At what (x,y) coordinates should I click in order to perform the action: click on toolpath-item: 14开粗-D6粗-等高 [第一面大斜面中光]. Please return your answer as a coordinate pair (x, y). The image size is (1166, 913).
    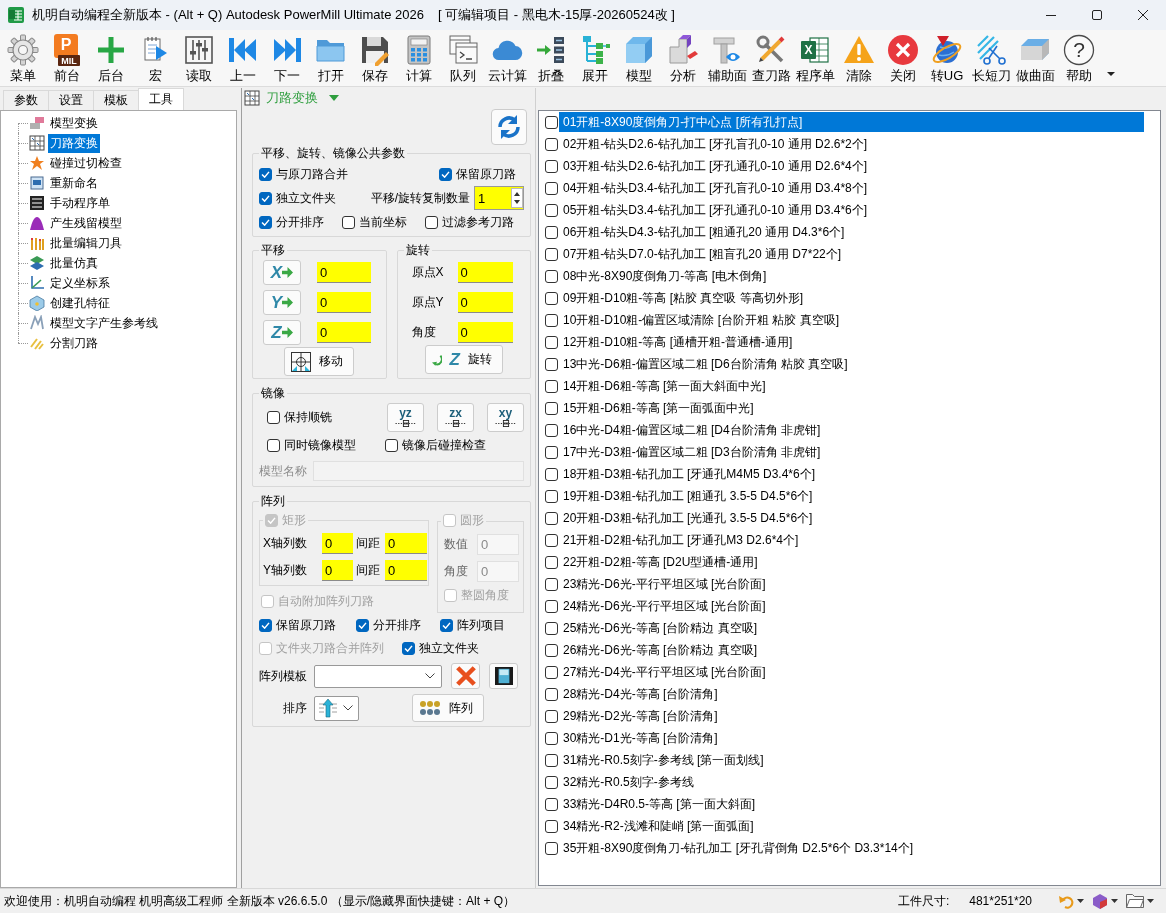
    Looking at the image, I should click on (851, 386).